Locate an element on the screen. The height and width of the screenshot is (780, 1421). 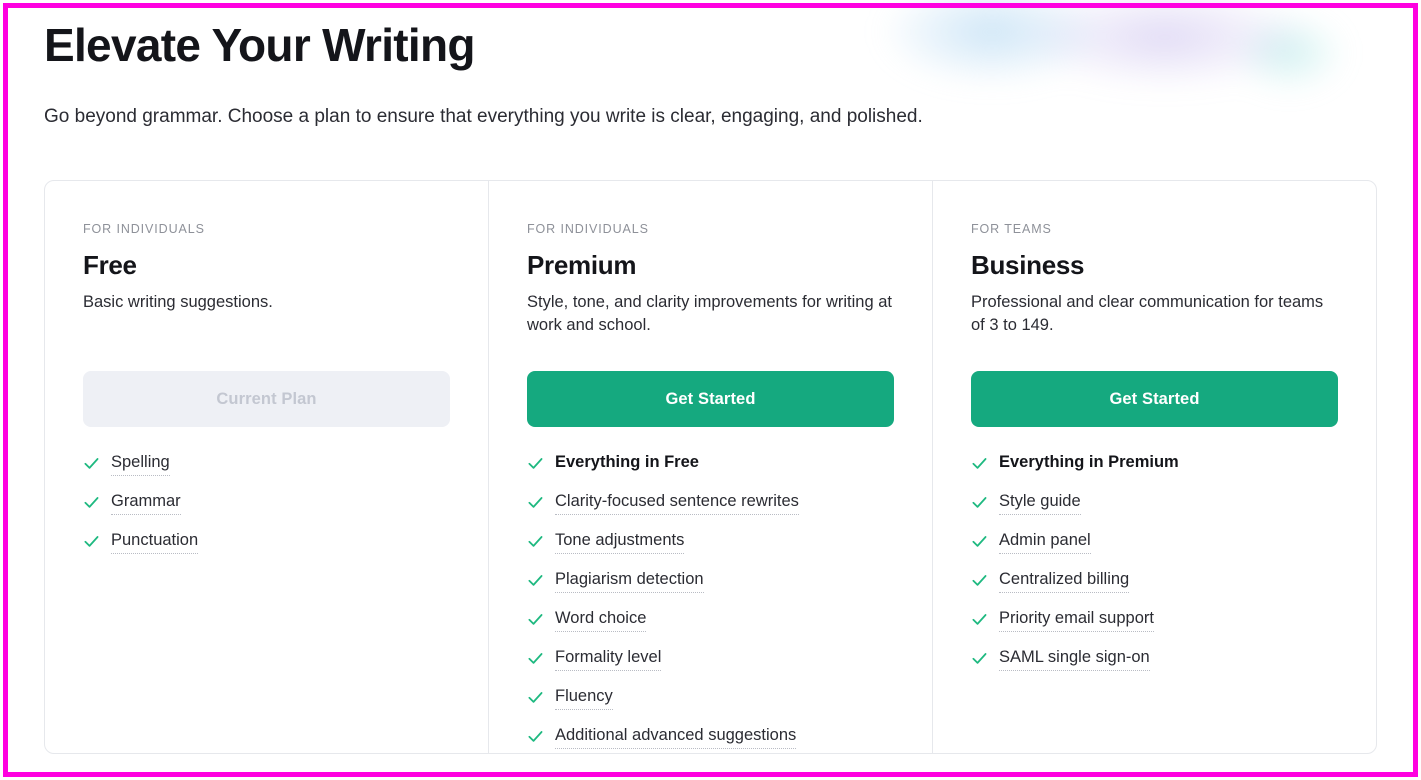
feature-list: Spelling Grammar Punctuation is located at coordinates (266, 502).